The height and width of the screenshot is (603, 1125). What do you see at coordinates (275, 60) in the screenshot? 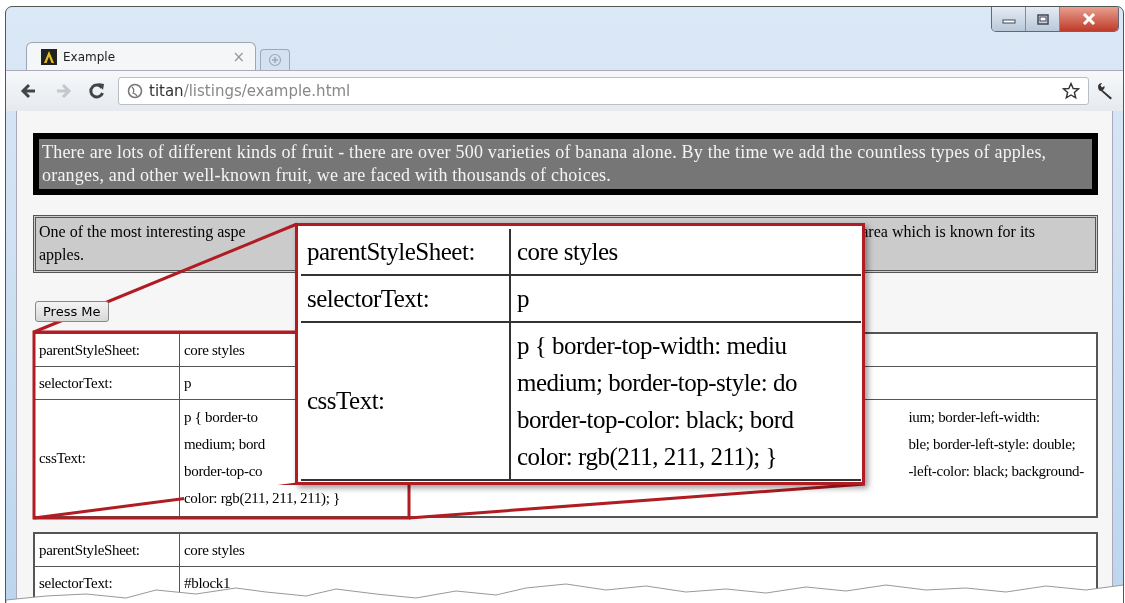
I see `plus-icon` at bounding box center [275, 60].